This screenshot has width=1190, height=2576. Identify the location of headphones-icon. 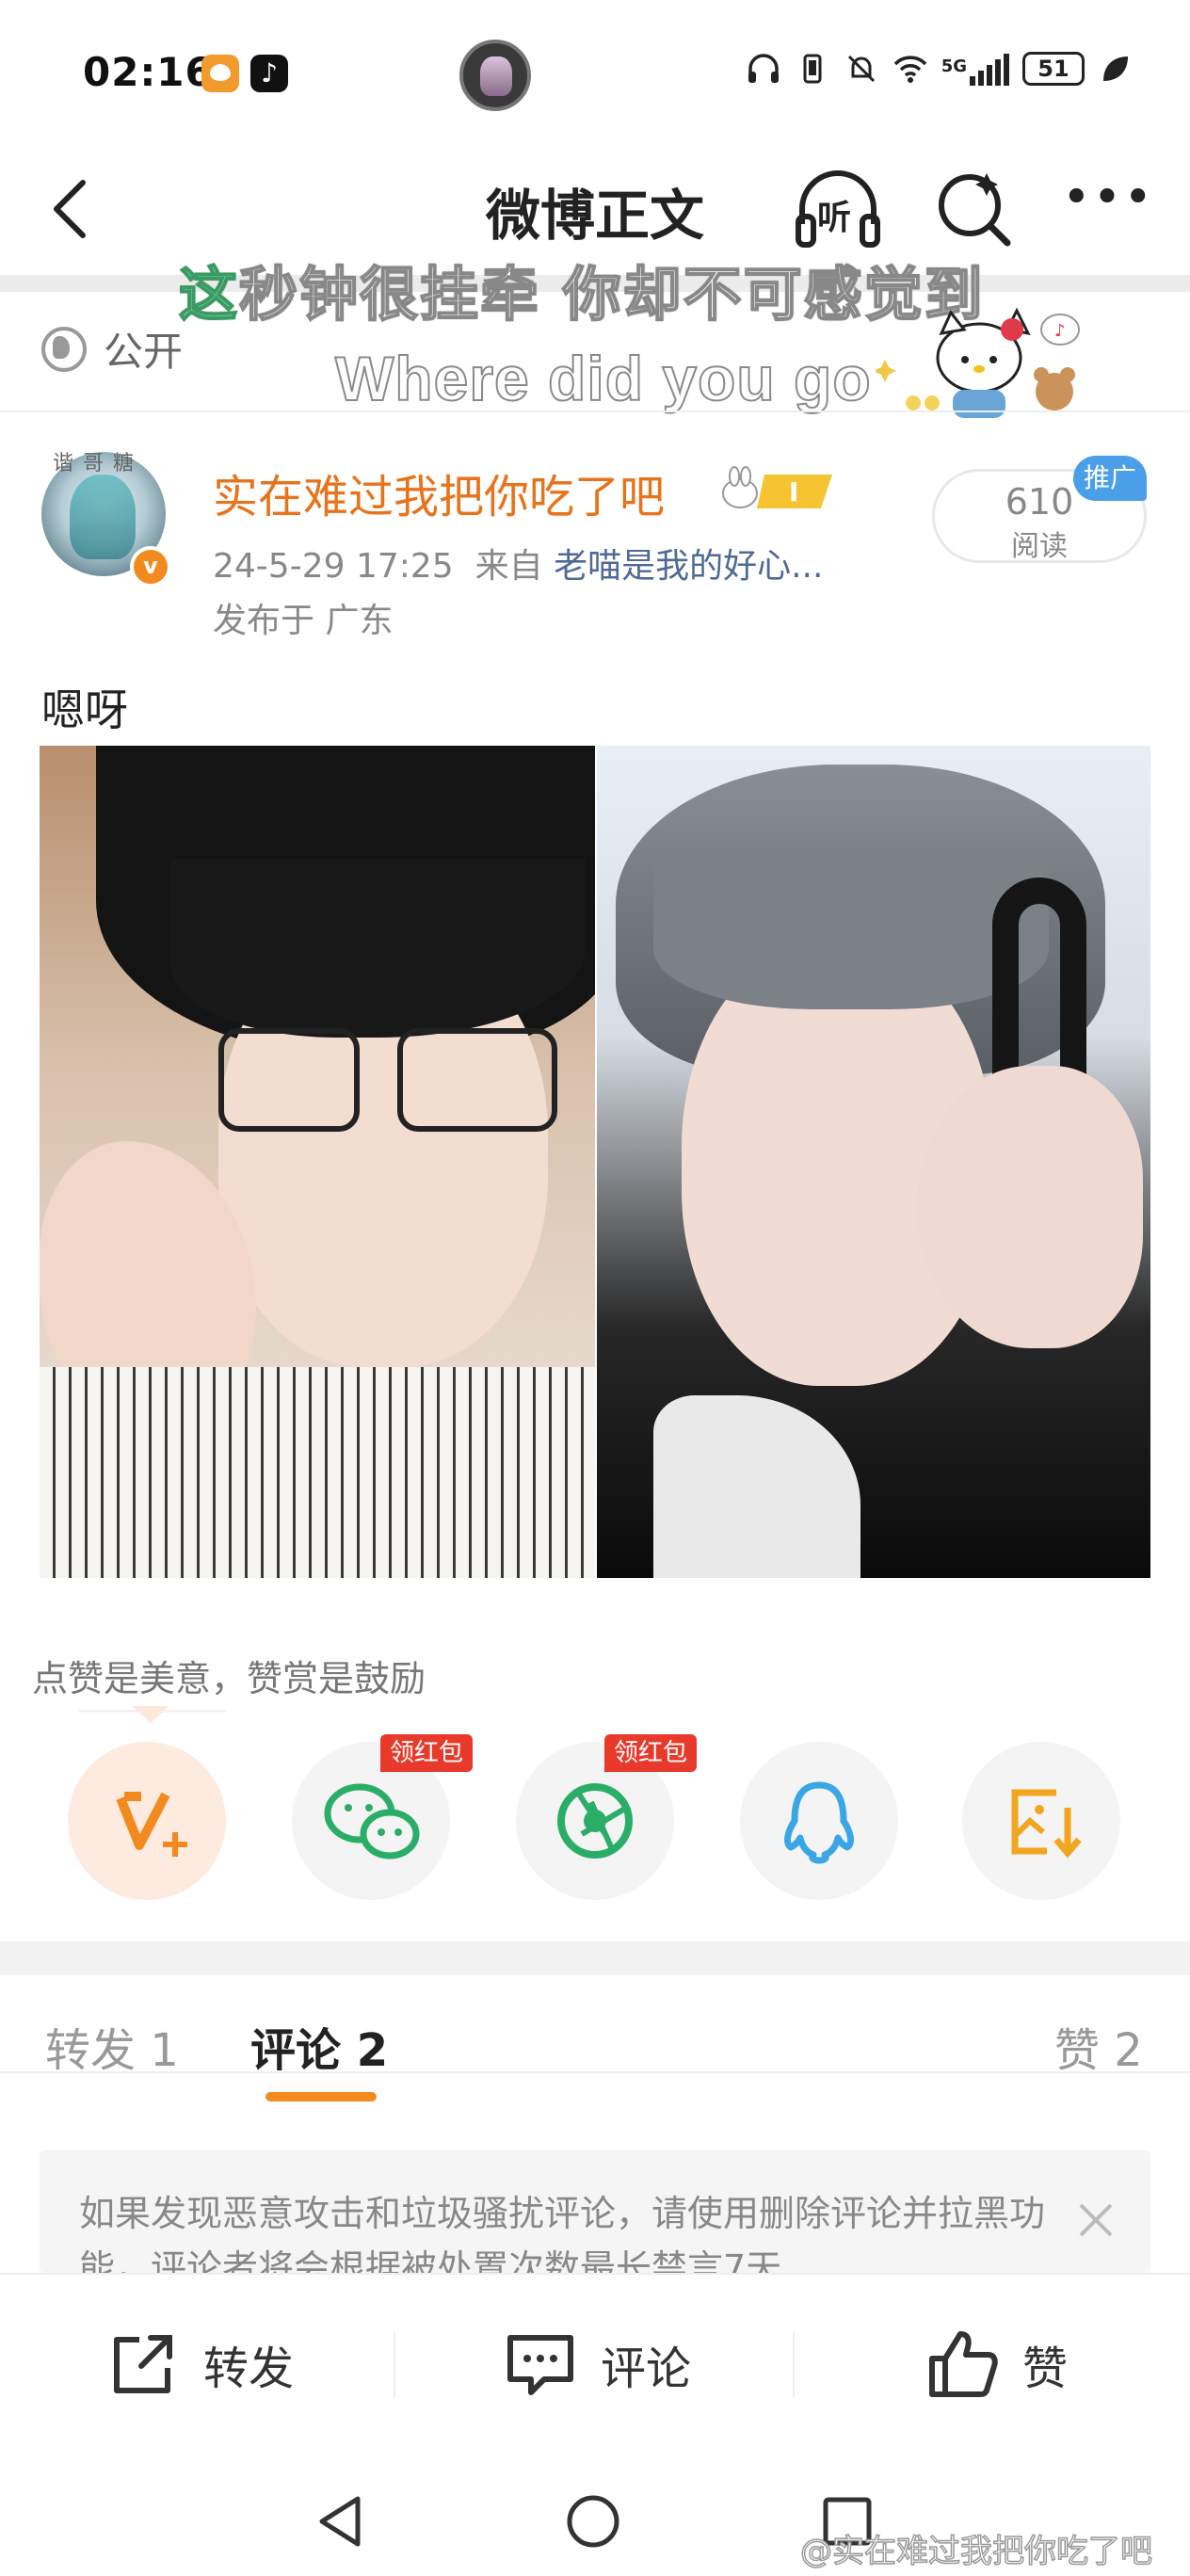
(763, 68).